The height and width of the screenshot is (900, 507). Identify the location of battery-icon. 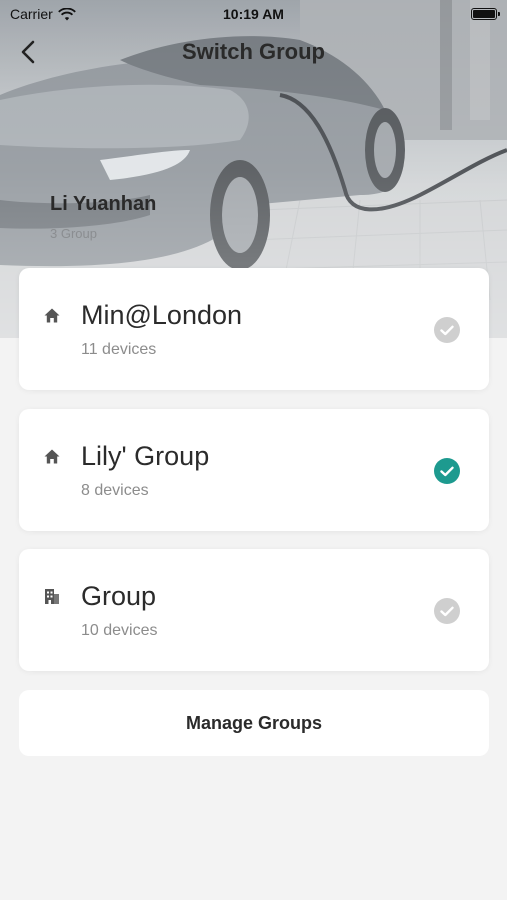
(485, 14).